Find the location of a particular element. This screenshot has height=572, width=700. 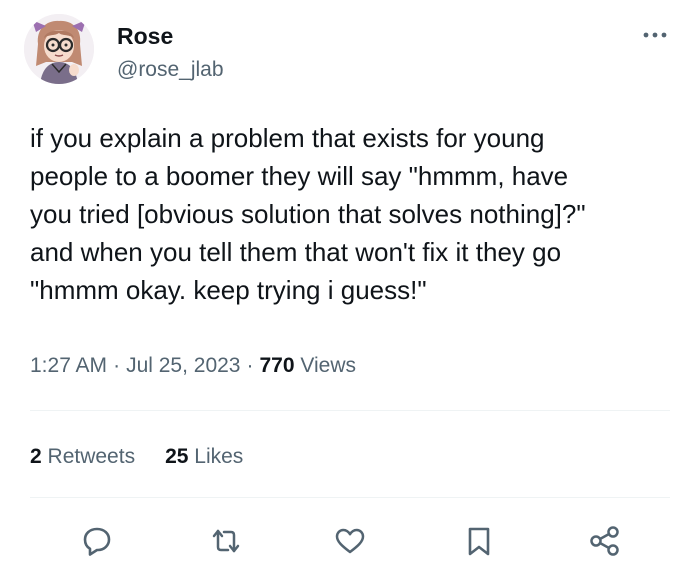

heart-icon is located at coordinates (350, 541).